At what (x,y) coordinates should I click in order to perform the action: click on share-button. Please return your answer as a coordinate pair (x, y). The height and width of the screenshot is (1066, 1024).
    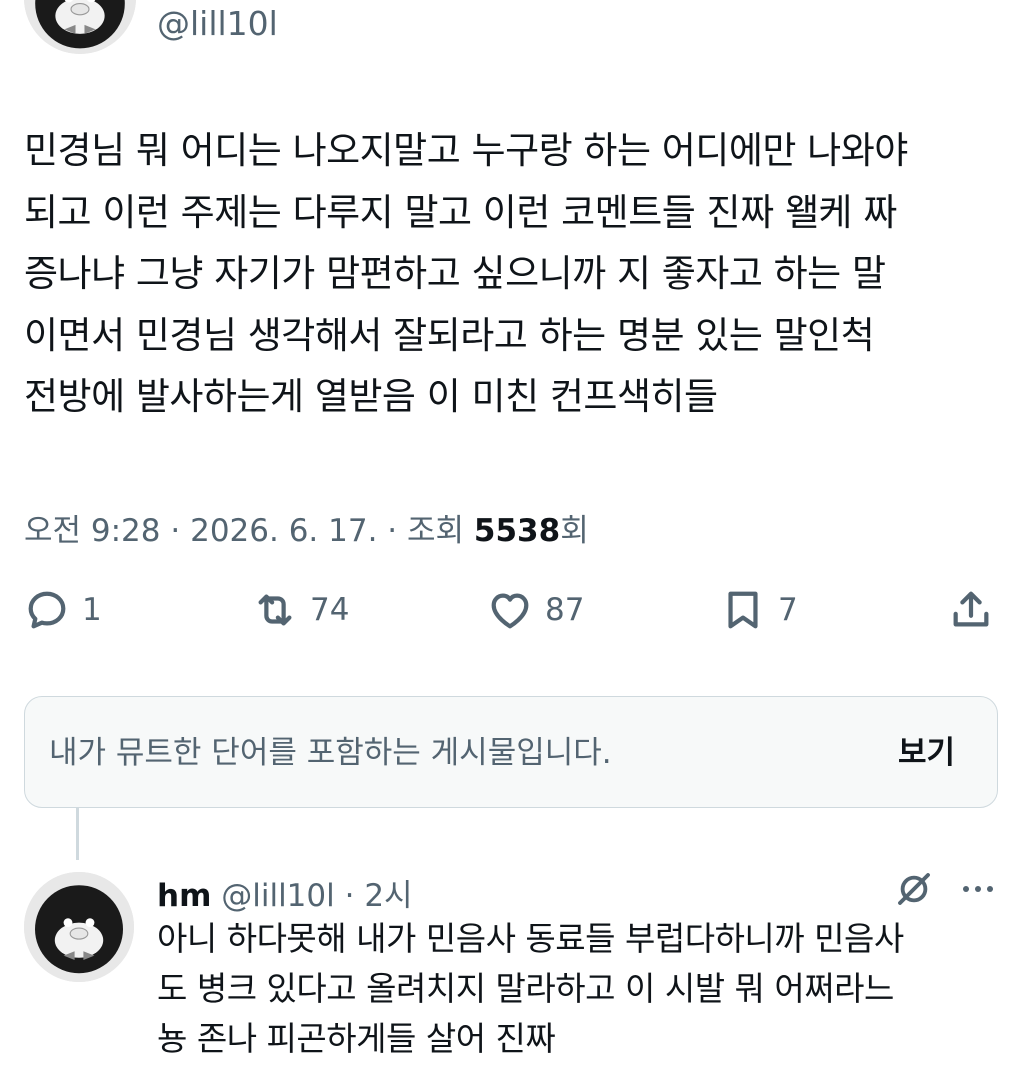
    Looking at the image, I should click on (971, 610).